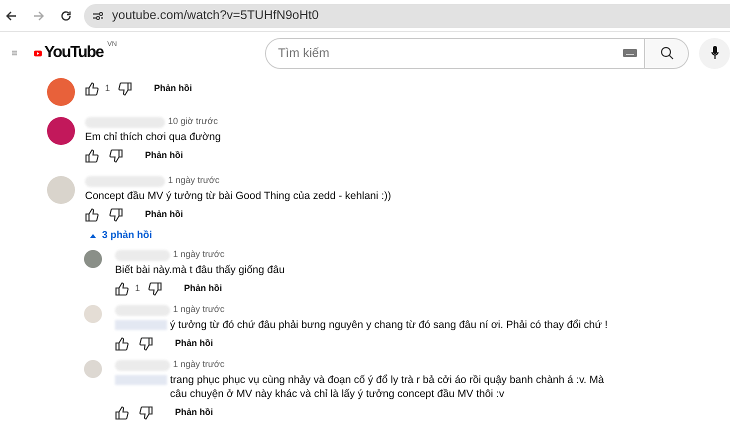  Describe the element at coordinates (121, 235) in the screenshot. I see `replies-toggle: 3 phản hồi` at that location.